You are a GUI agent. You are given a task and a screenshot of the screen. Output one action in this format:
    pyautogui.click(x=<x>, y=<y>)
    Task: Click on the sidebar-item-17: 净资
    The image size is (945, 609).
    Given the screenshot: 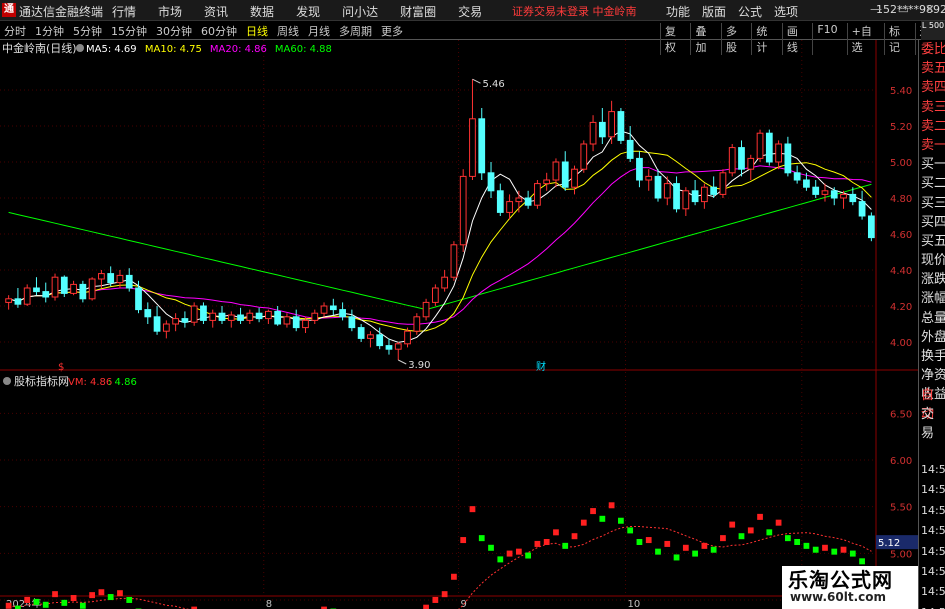 What is the action you would take?
    pyautogui.click(x=933, y=376)
    